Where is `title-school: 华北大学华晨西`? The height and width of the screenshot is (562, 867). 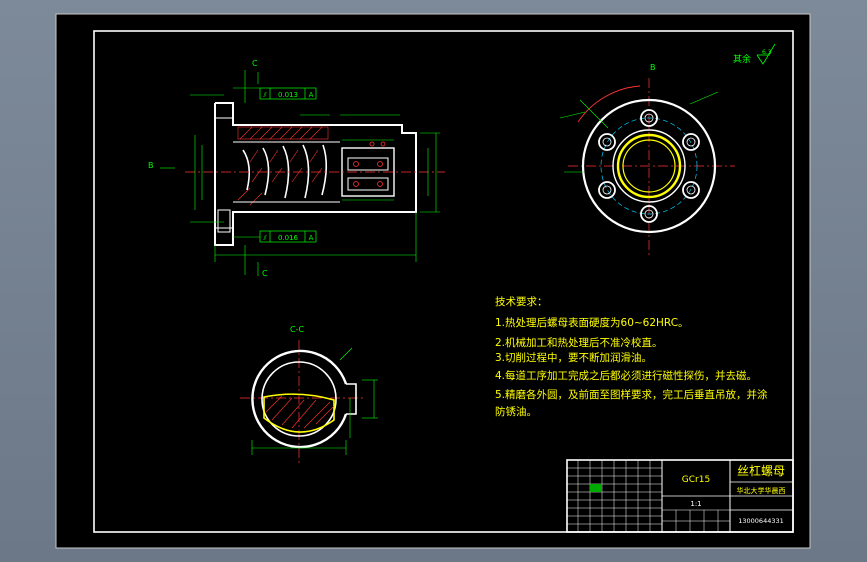
title-school: 华北大学华晨西 is located at coordinates (761, 490).